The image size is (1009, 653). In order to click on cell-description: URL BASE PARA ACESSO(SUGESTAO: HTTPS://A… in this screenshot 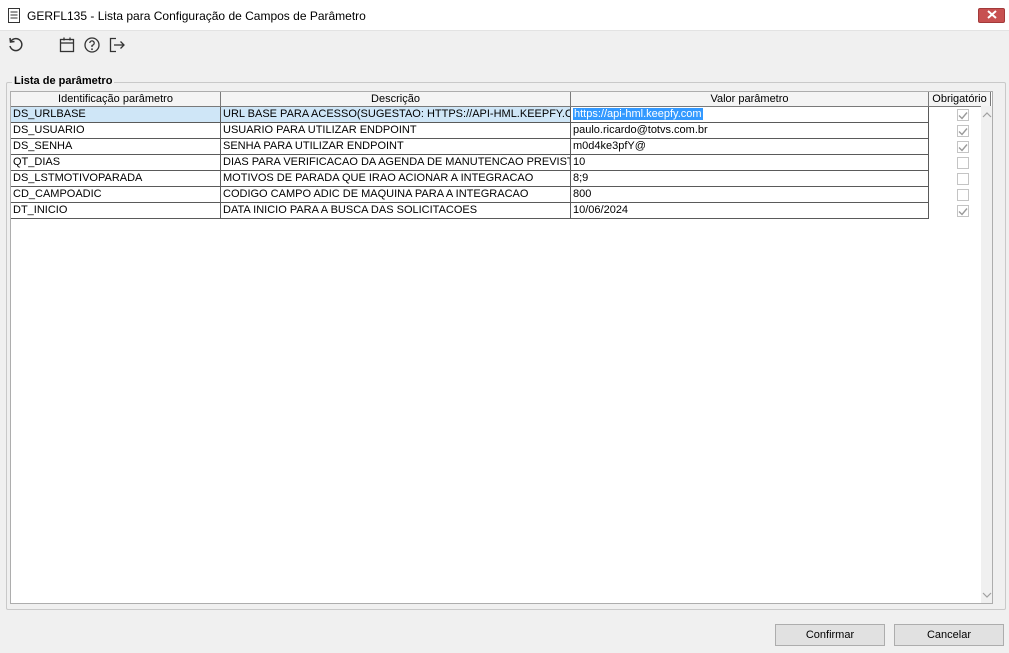, I will do `click(396, 115)`.